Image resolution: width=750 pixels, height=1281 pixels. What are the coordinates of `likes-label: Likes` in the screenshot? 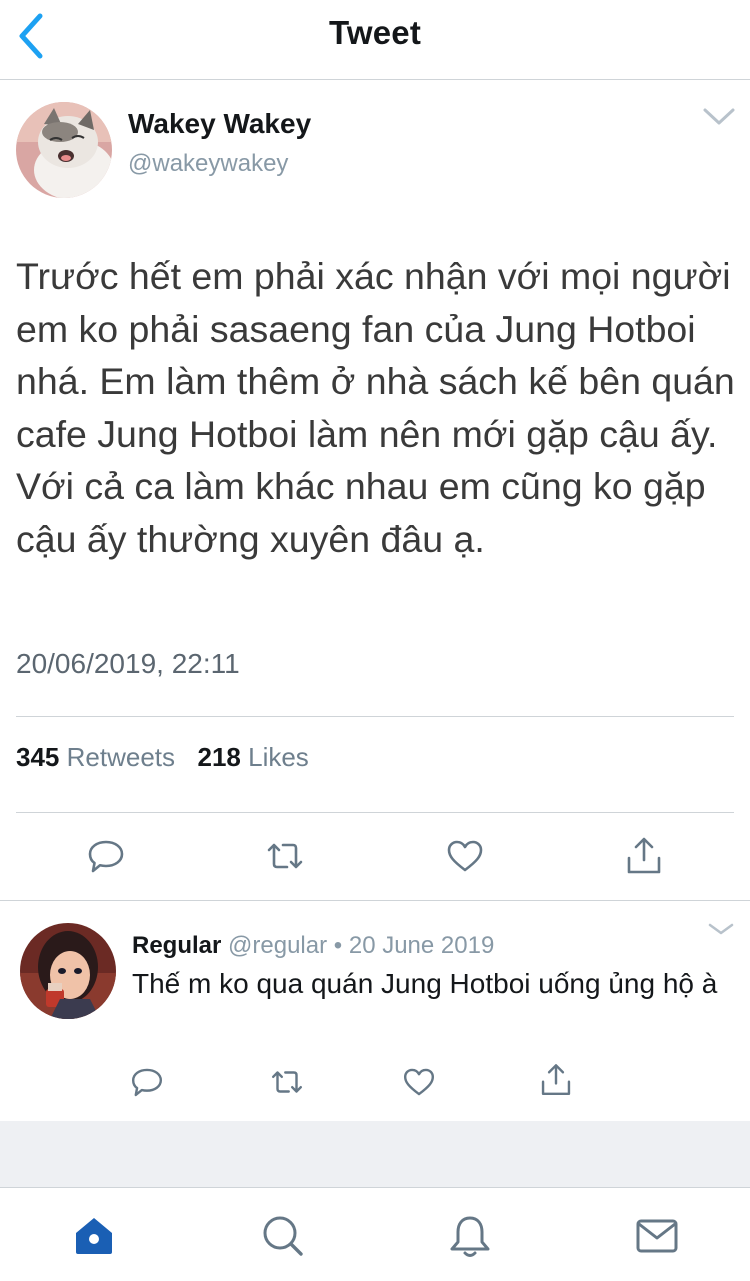 It's located at (278, 757).